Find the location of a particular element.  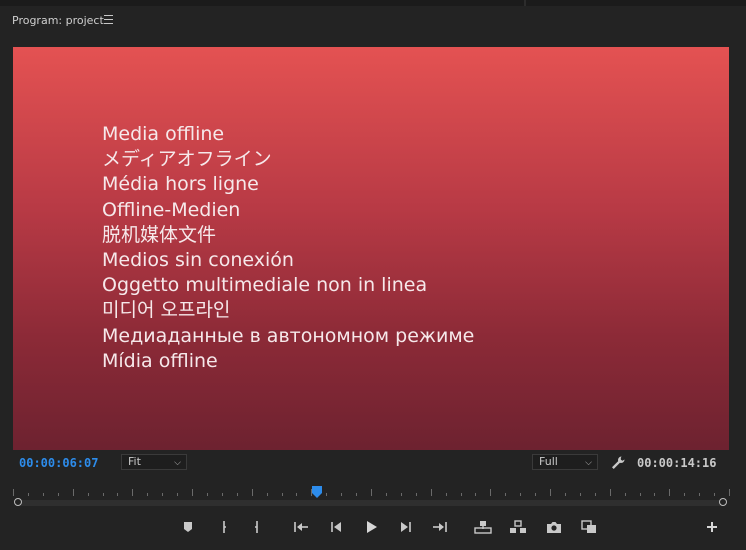

zoom-scrollbar is located at coordinates (371, 503).